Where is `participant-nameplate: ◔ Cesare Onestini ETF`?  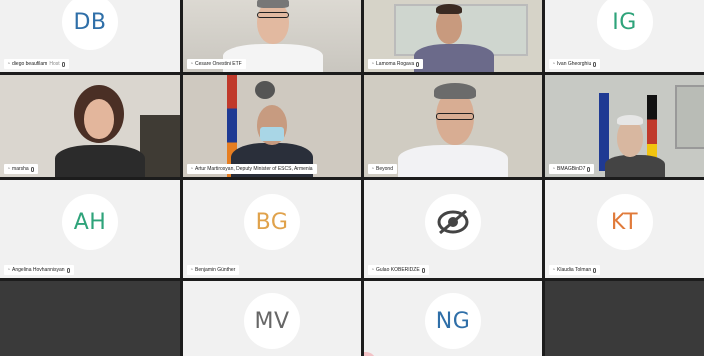
participant-nameplate: ◔ Cesare Onestini ETF is located at coordinates (216, 64).